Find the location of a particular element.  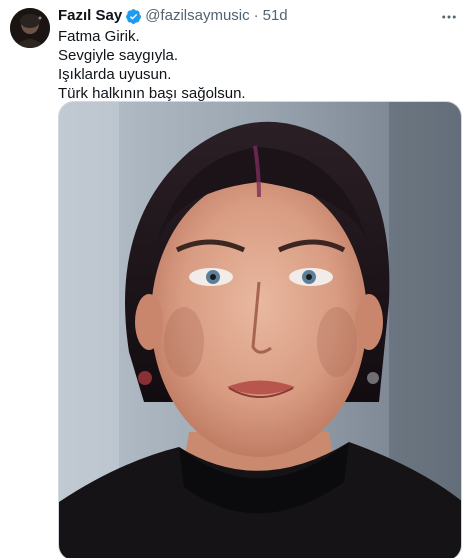

tweet-text-line: Sevgiyle saygıyla. is located at coordinates (118, 55).